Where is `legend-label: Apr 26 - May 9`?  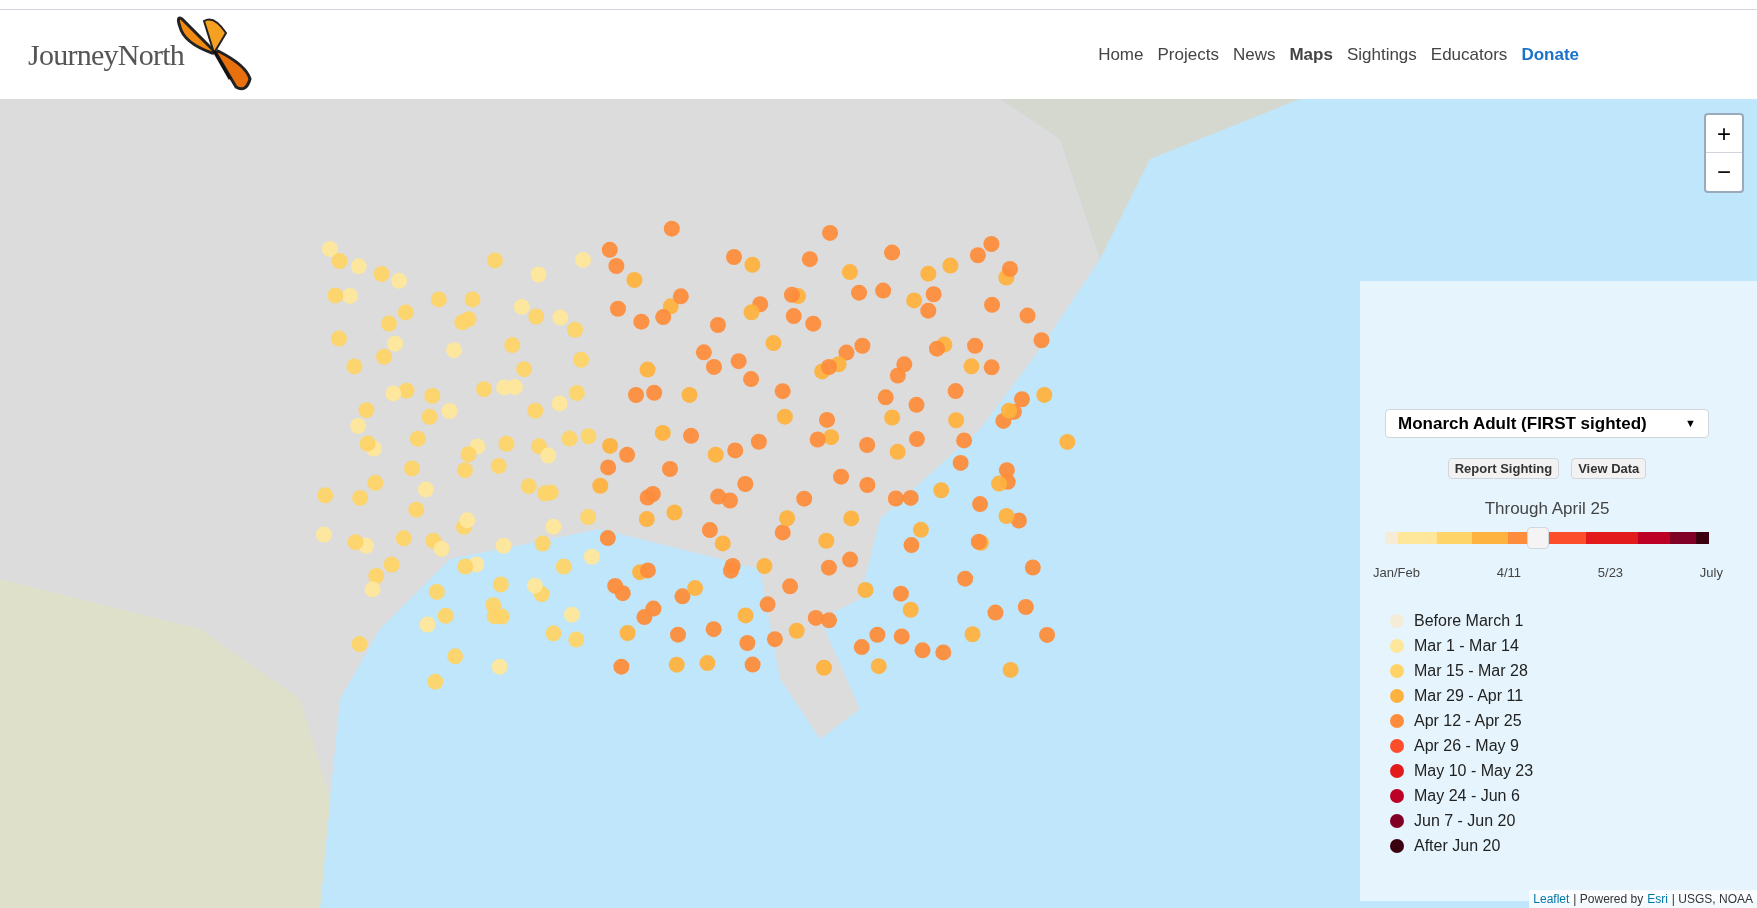
legend-label: Apr 26 - May 9 is located at coordinates (1466, 745).